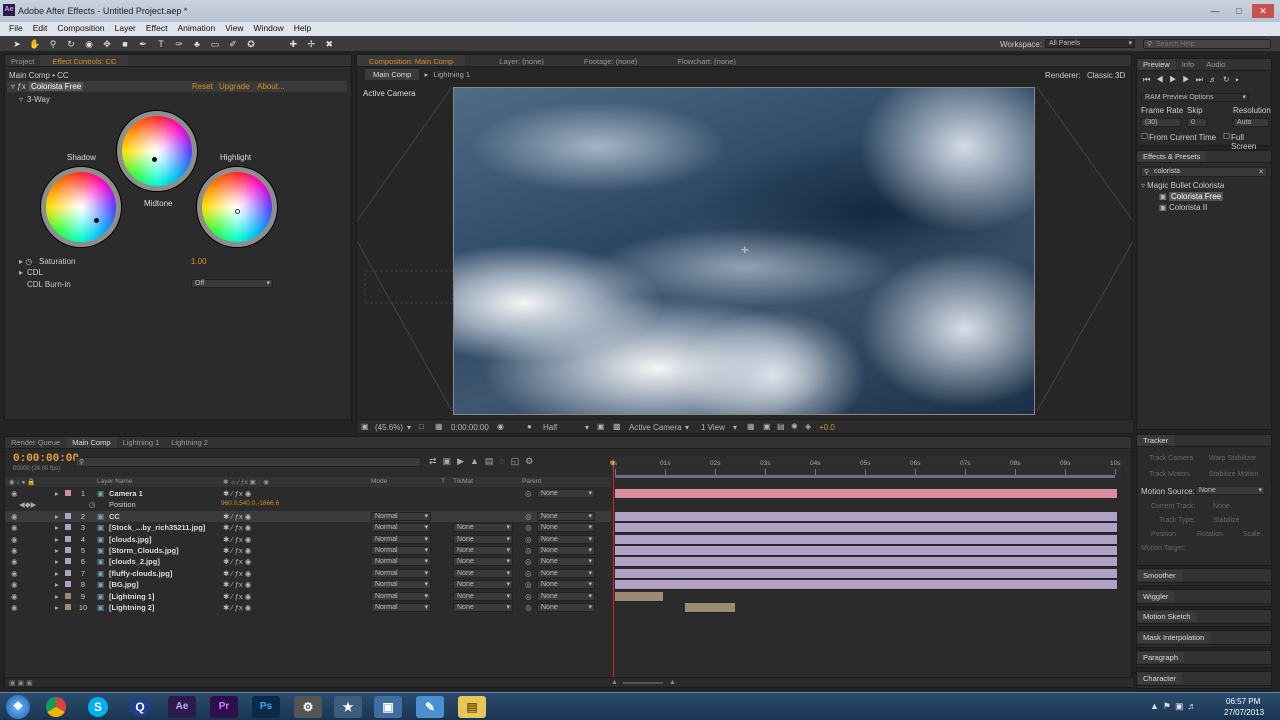 The height and width of the screenshot is (720, 1280). What do you see at coordinates (411, 60) in the screenshot?
I see `tab-composition: Composition: Main Comp` at bounding box center [411, 60].